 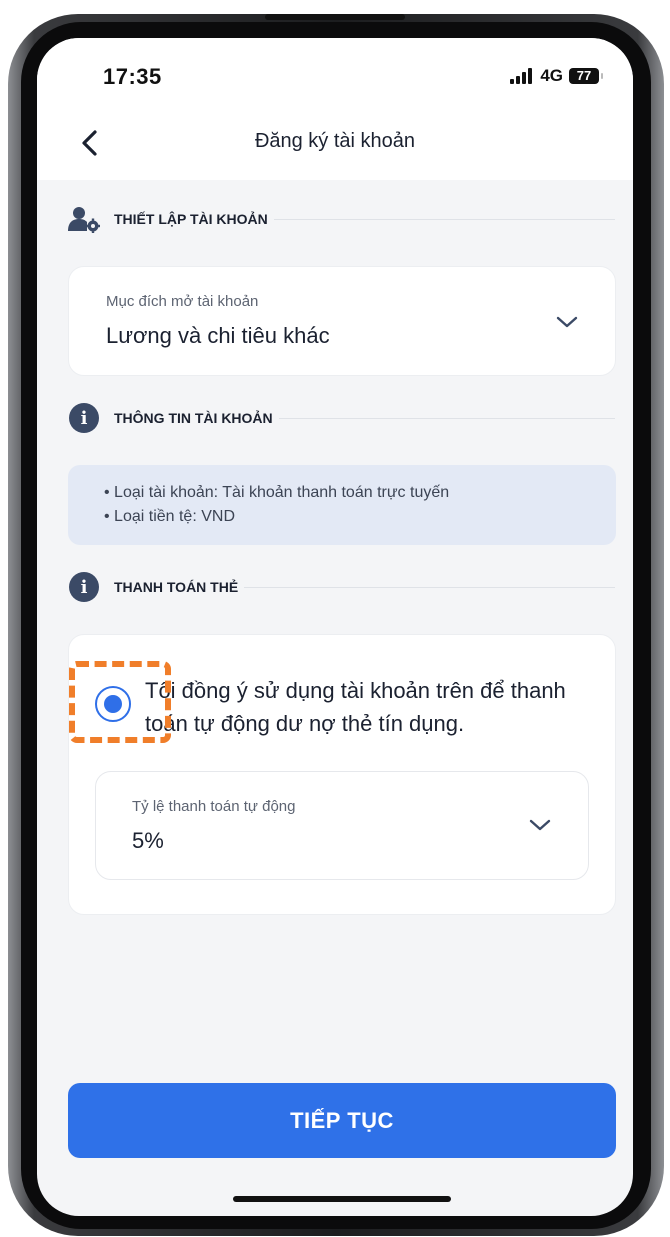 I want to click on highlight-box, so click(x=120, y=702).